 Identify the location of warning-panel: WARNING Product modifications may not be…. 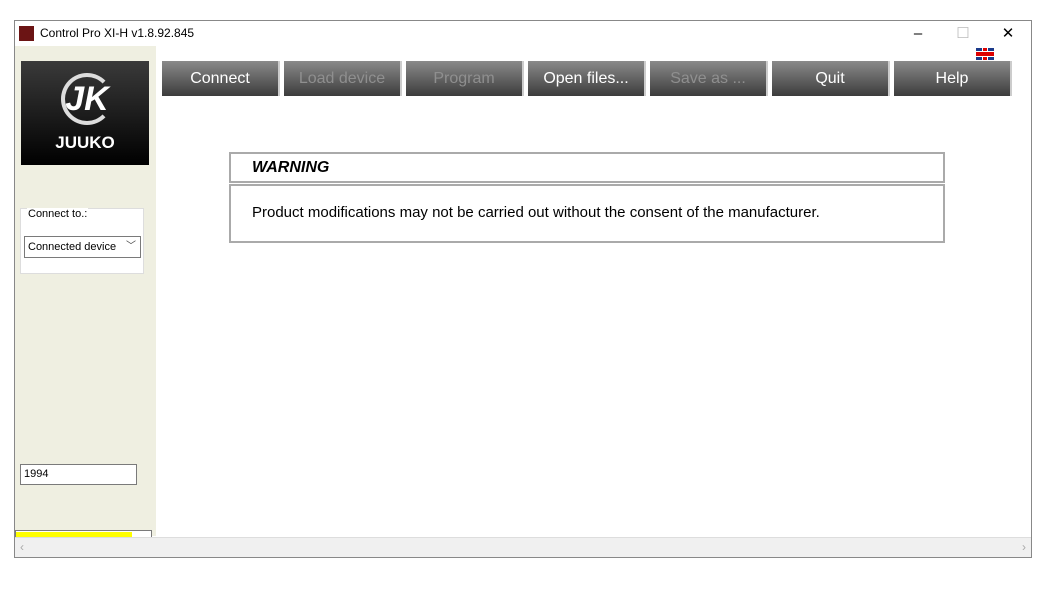
(587, 197).